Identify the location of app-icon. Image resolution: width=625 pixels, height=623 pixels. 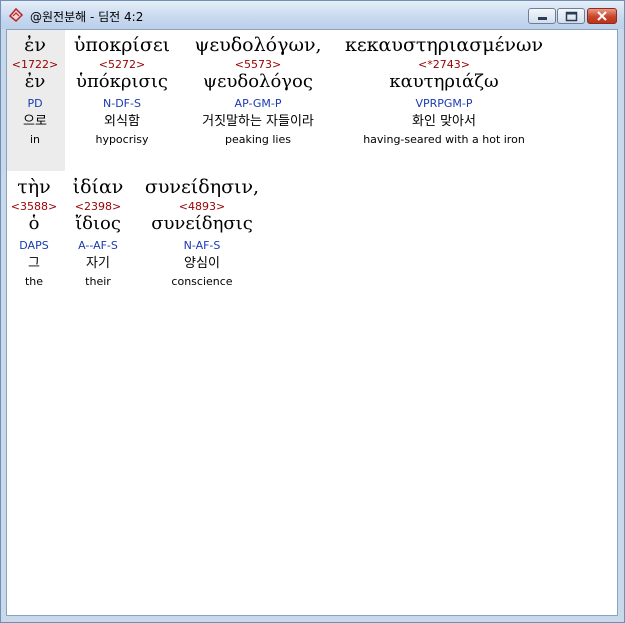
(16, 15).